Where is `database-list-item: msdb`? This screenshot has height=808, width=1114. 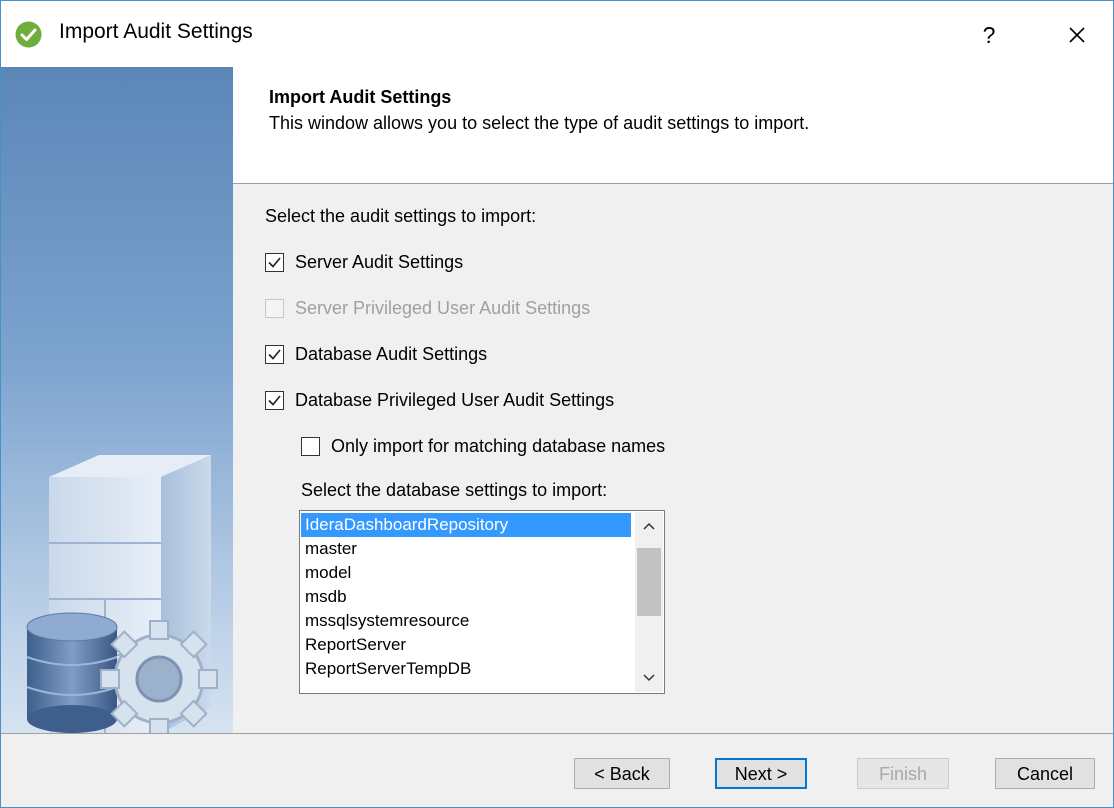 database-list-item: msdb is located at coordinates (466, 597).